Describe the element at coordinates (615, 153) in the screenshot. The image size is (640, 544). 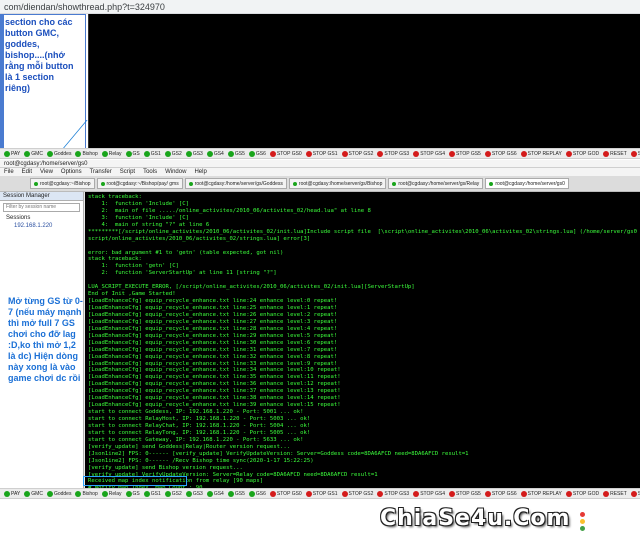
I see `top-button-21: RESET` at that location.